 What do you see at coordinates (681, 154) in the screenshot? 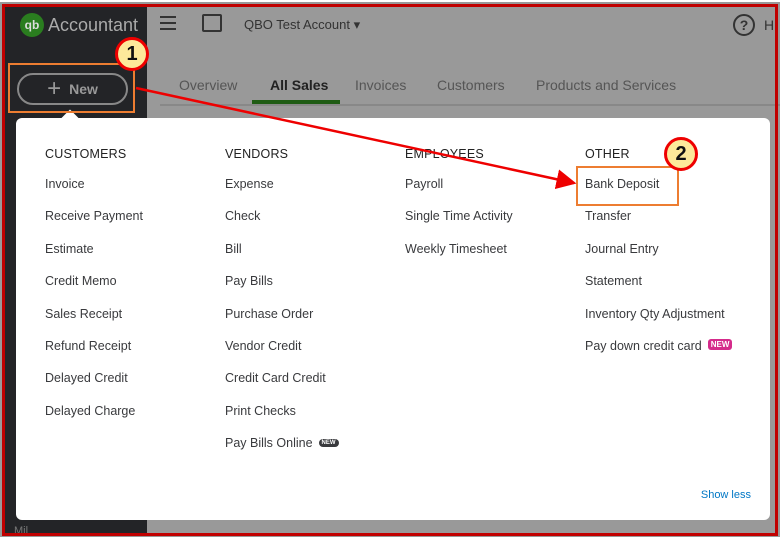
I see `step-2-callout: 2` at bounding box center [681, 154].